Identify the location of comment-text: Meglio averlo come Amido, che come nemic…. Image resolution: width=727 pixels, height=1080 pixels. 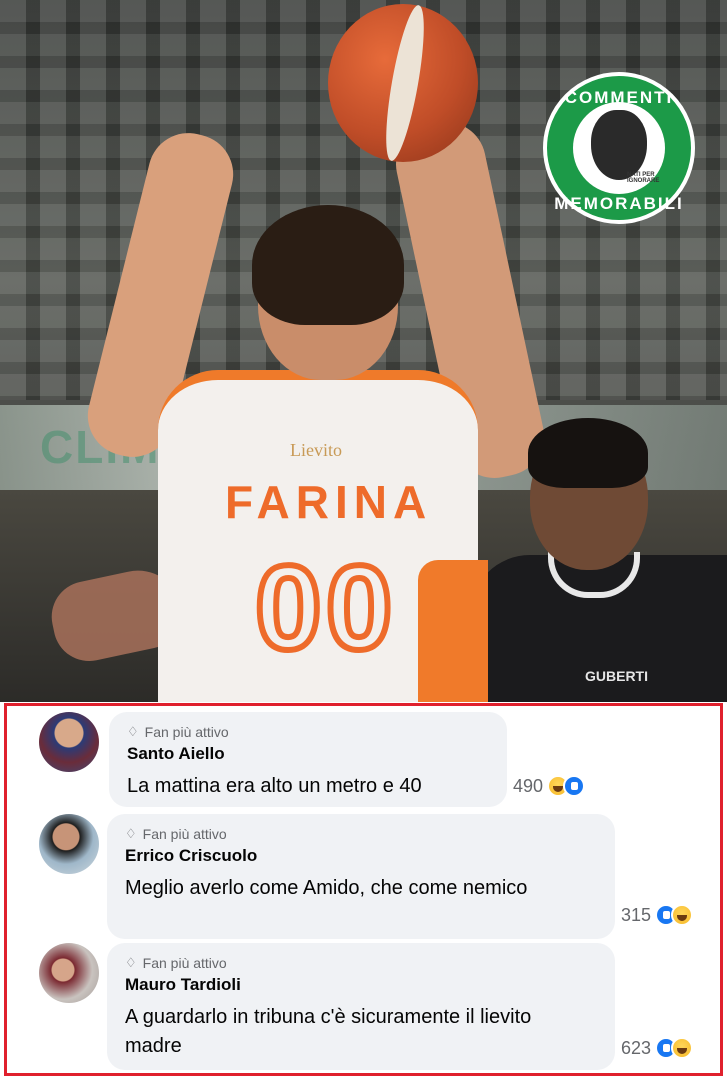
(326, 888).